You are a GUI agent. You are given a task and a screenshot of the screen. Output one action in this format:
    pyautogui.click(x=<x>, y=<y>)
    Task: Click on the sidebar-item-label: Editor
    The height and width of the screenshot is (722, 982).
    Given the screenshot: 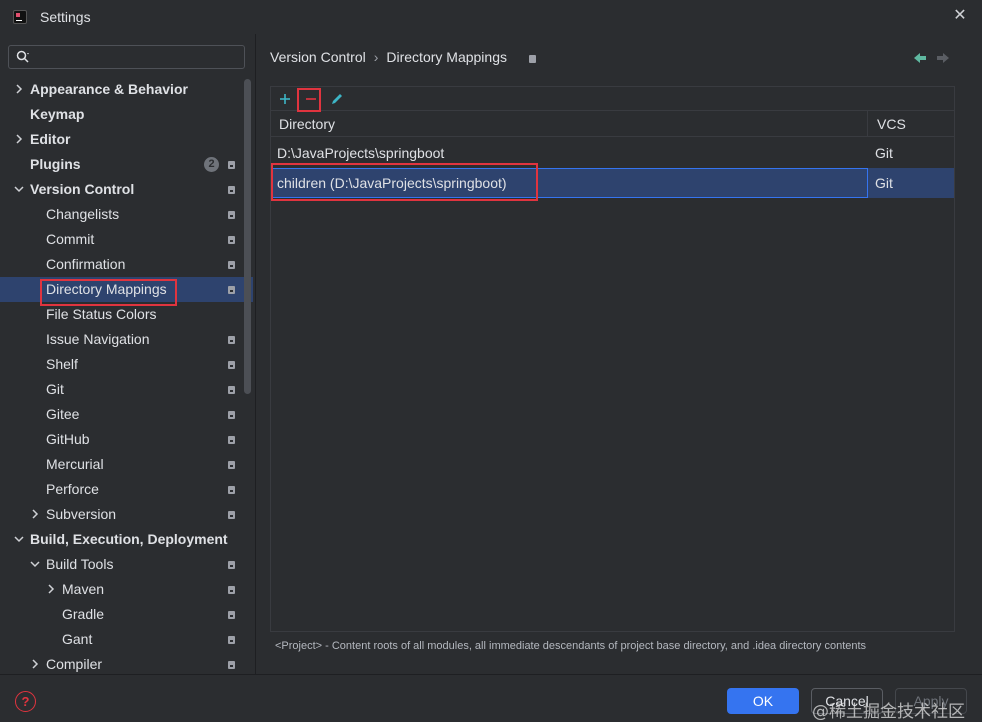 What is the action you would take?
    pyautogui.click(x=50, y=139)
    